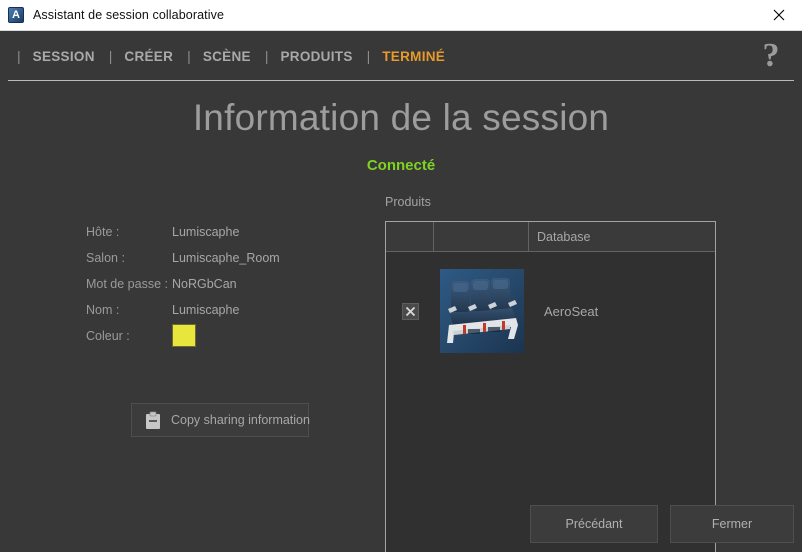 This screenshot has height=552, width=802. What do you see at coordinates (481, 236) in the screenshot?
I see `column-header-thumbnail` at bounding box center [481, 236].